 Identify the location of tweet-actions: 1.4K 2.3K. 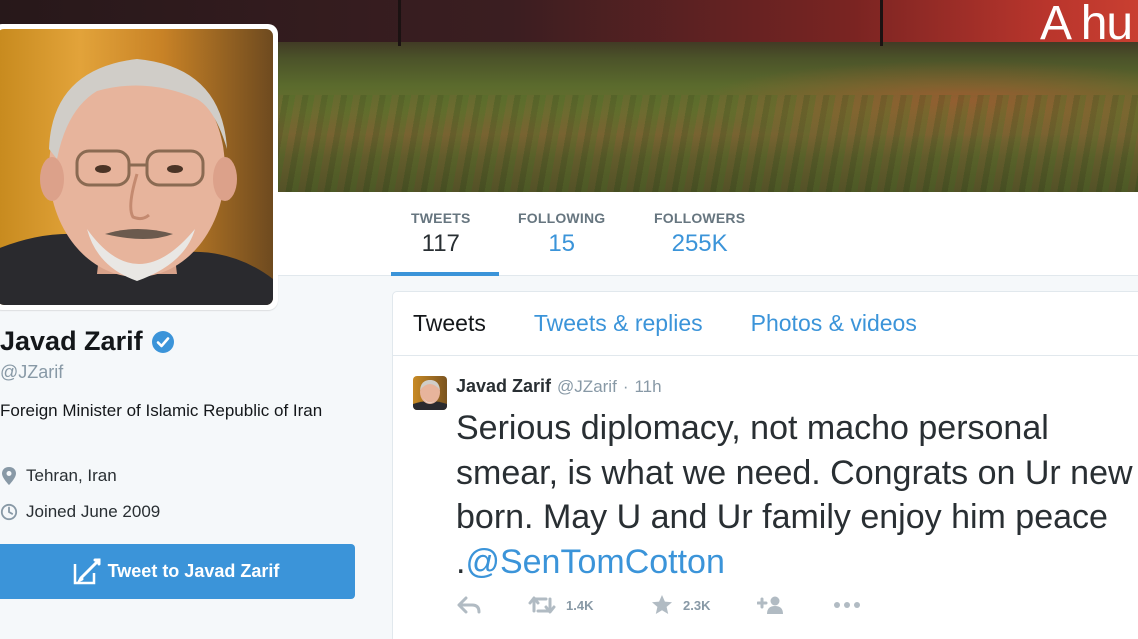
(658, 605).